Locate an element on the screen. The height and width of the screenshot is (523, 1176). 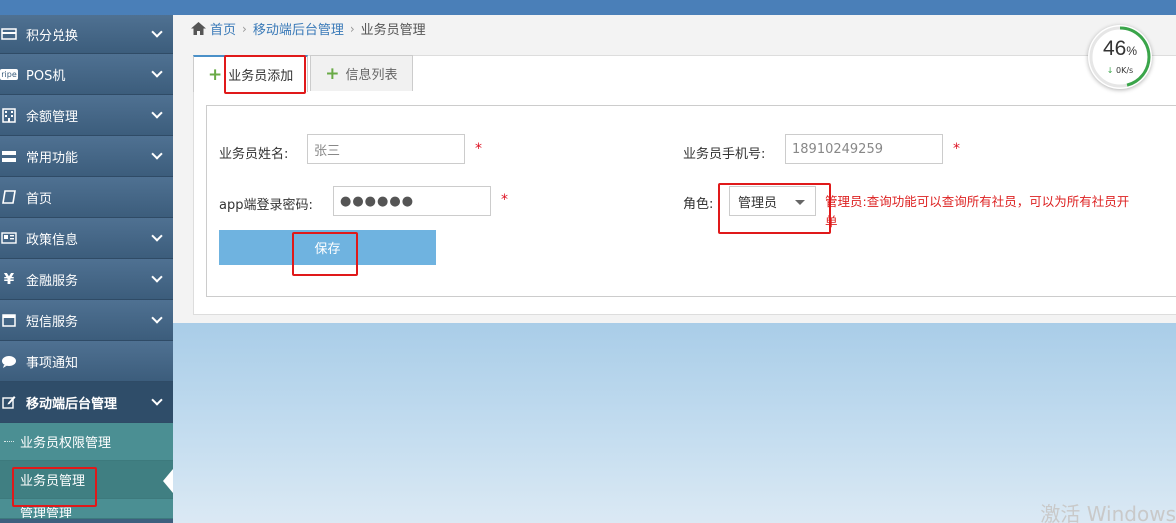
sidebar-subitem-permissions: 业务员权限管理 is located at coordinates (86, 442).